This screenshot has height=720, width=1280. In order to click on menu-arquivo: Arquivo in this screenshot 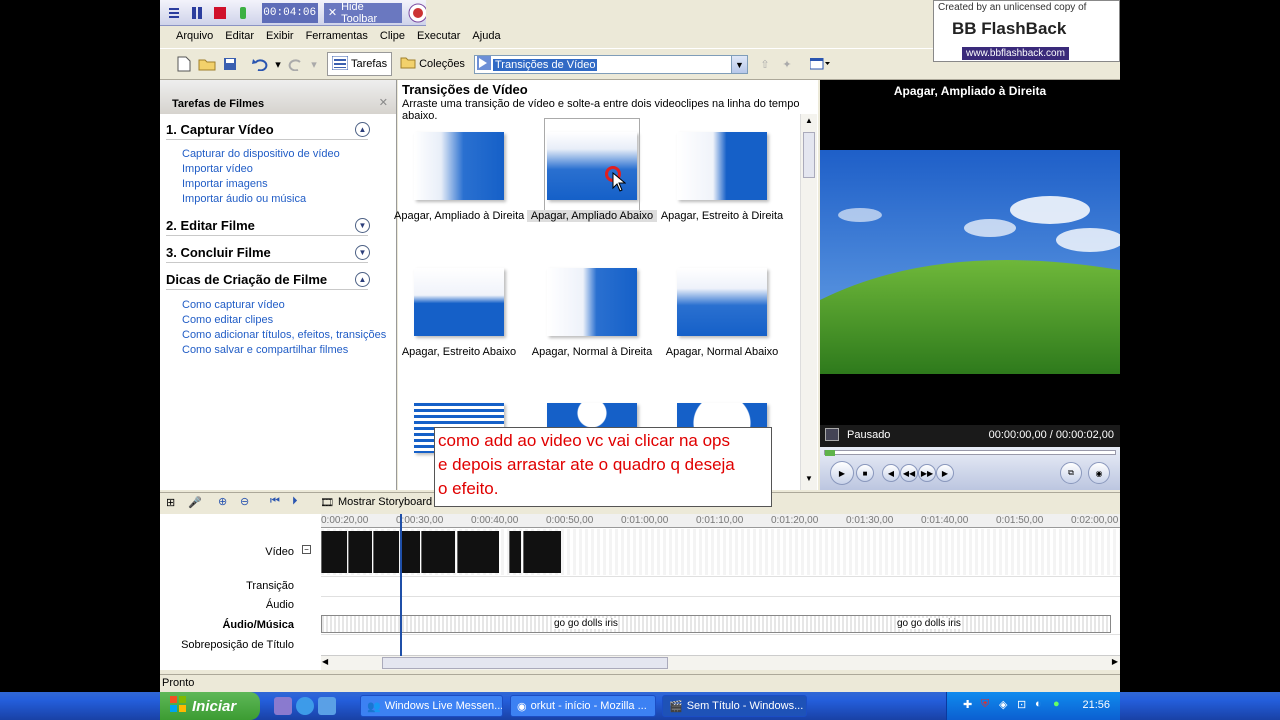, I will do `click(194, 36)`.